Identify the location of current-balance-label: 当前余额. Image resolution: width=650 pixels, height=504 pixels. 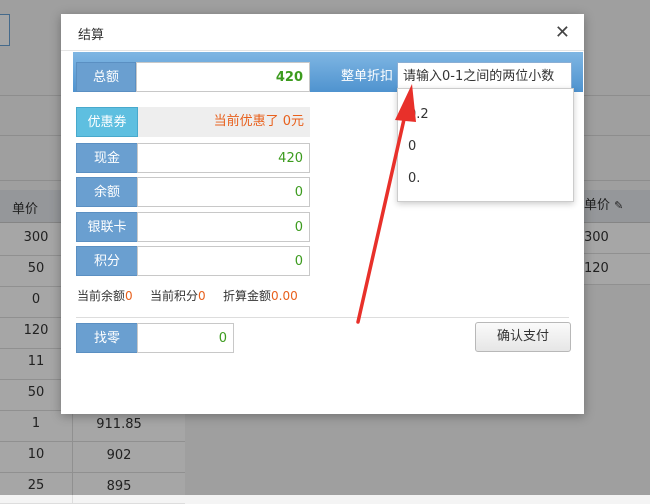
(101, 296).